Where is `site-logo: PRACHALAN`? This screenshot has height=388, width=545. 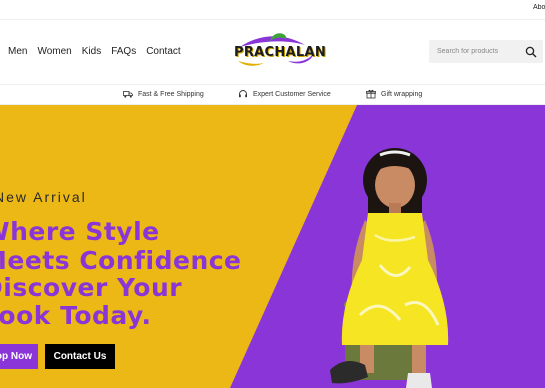 site-logo: PRACHALAN is located at coordinates (278, 51).